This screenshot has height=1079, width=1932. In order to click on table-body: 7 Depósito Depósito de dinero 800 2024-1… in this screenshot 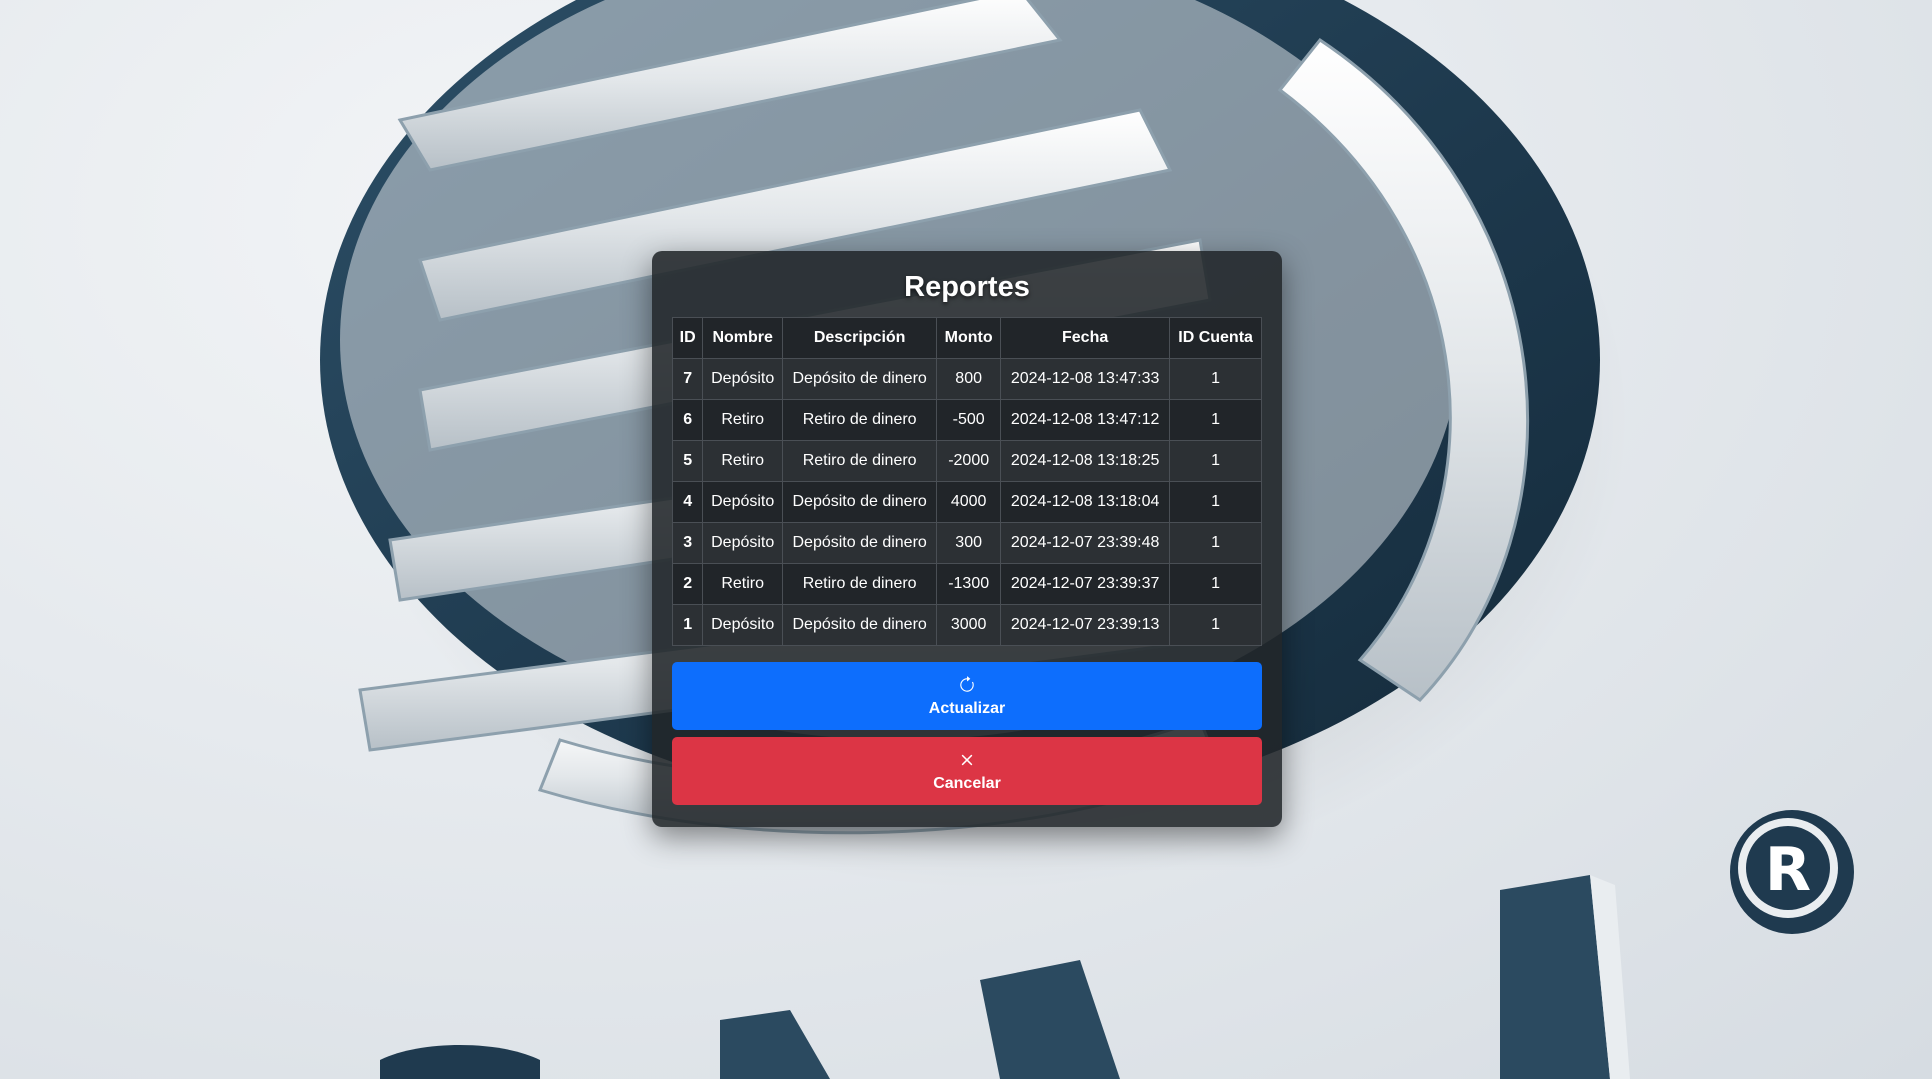, I will do `click(966, 502)`.